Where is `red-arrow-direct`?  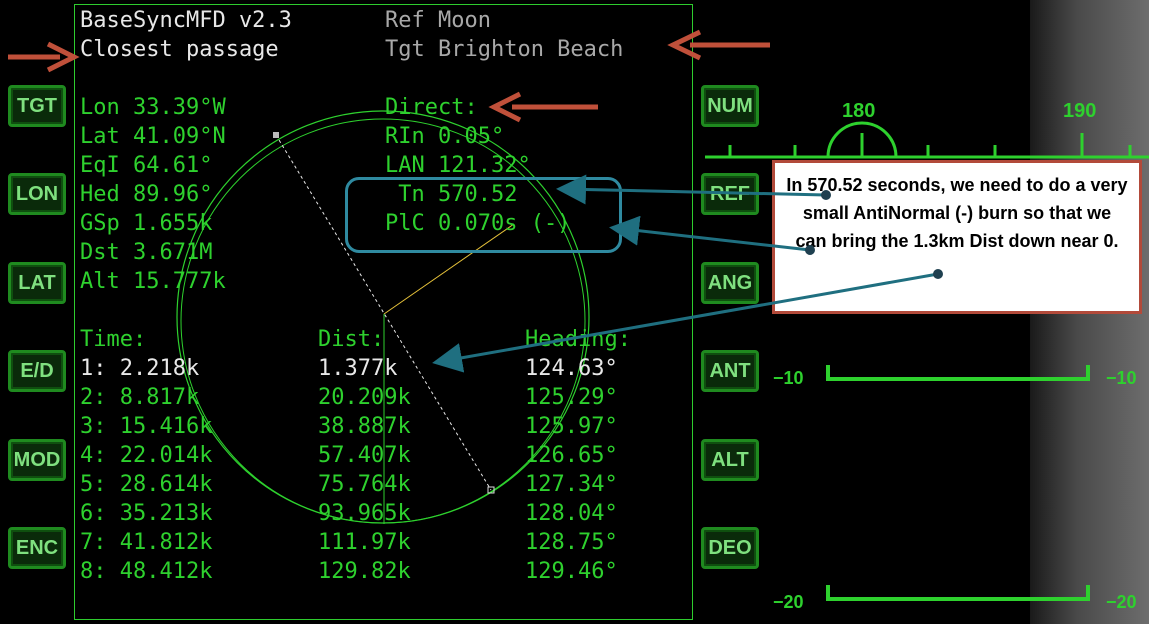 red-arrow-direct is located at coordinates (543, 107).